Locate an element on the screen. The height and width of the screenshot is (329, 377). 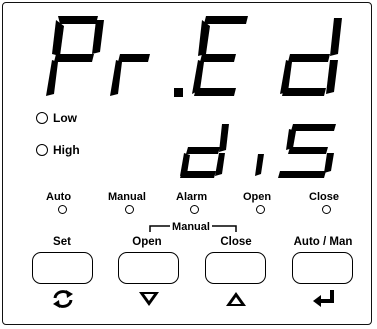
close-key-label: Close is located at coordinates (236, 242).